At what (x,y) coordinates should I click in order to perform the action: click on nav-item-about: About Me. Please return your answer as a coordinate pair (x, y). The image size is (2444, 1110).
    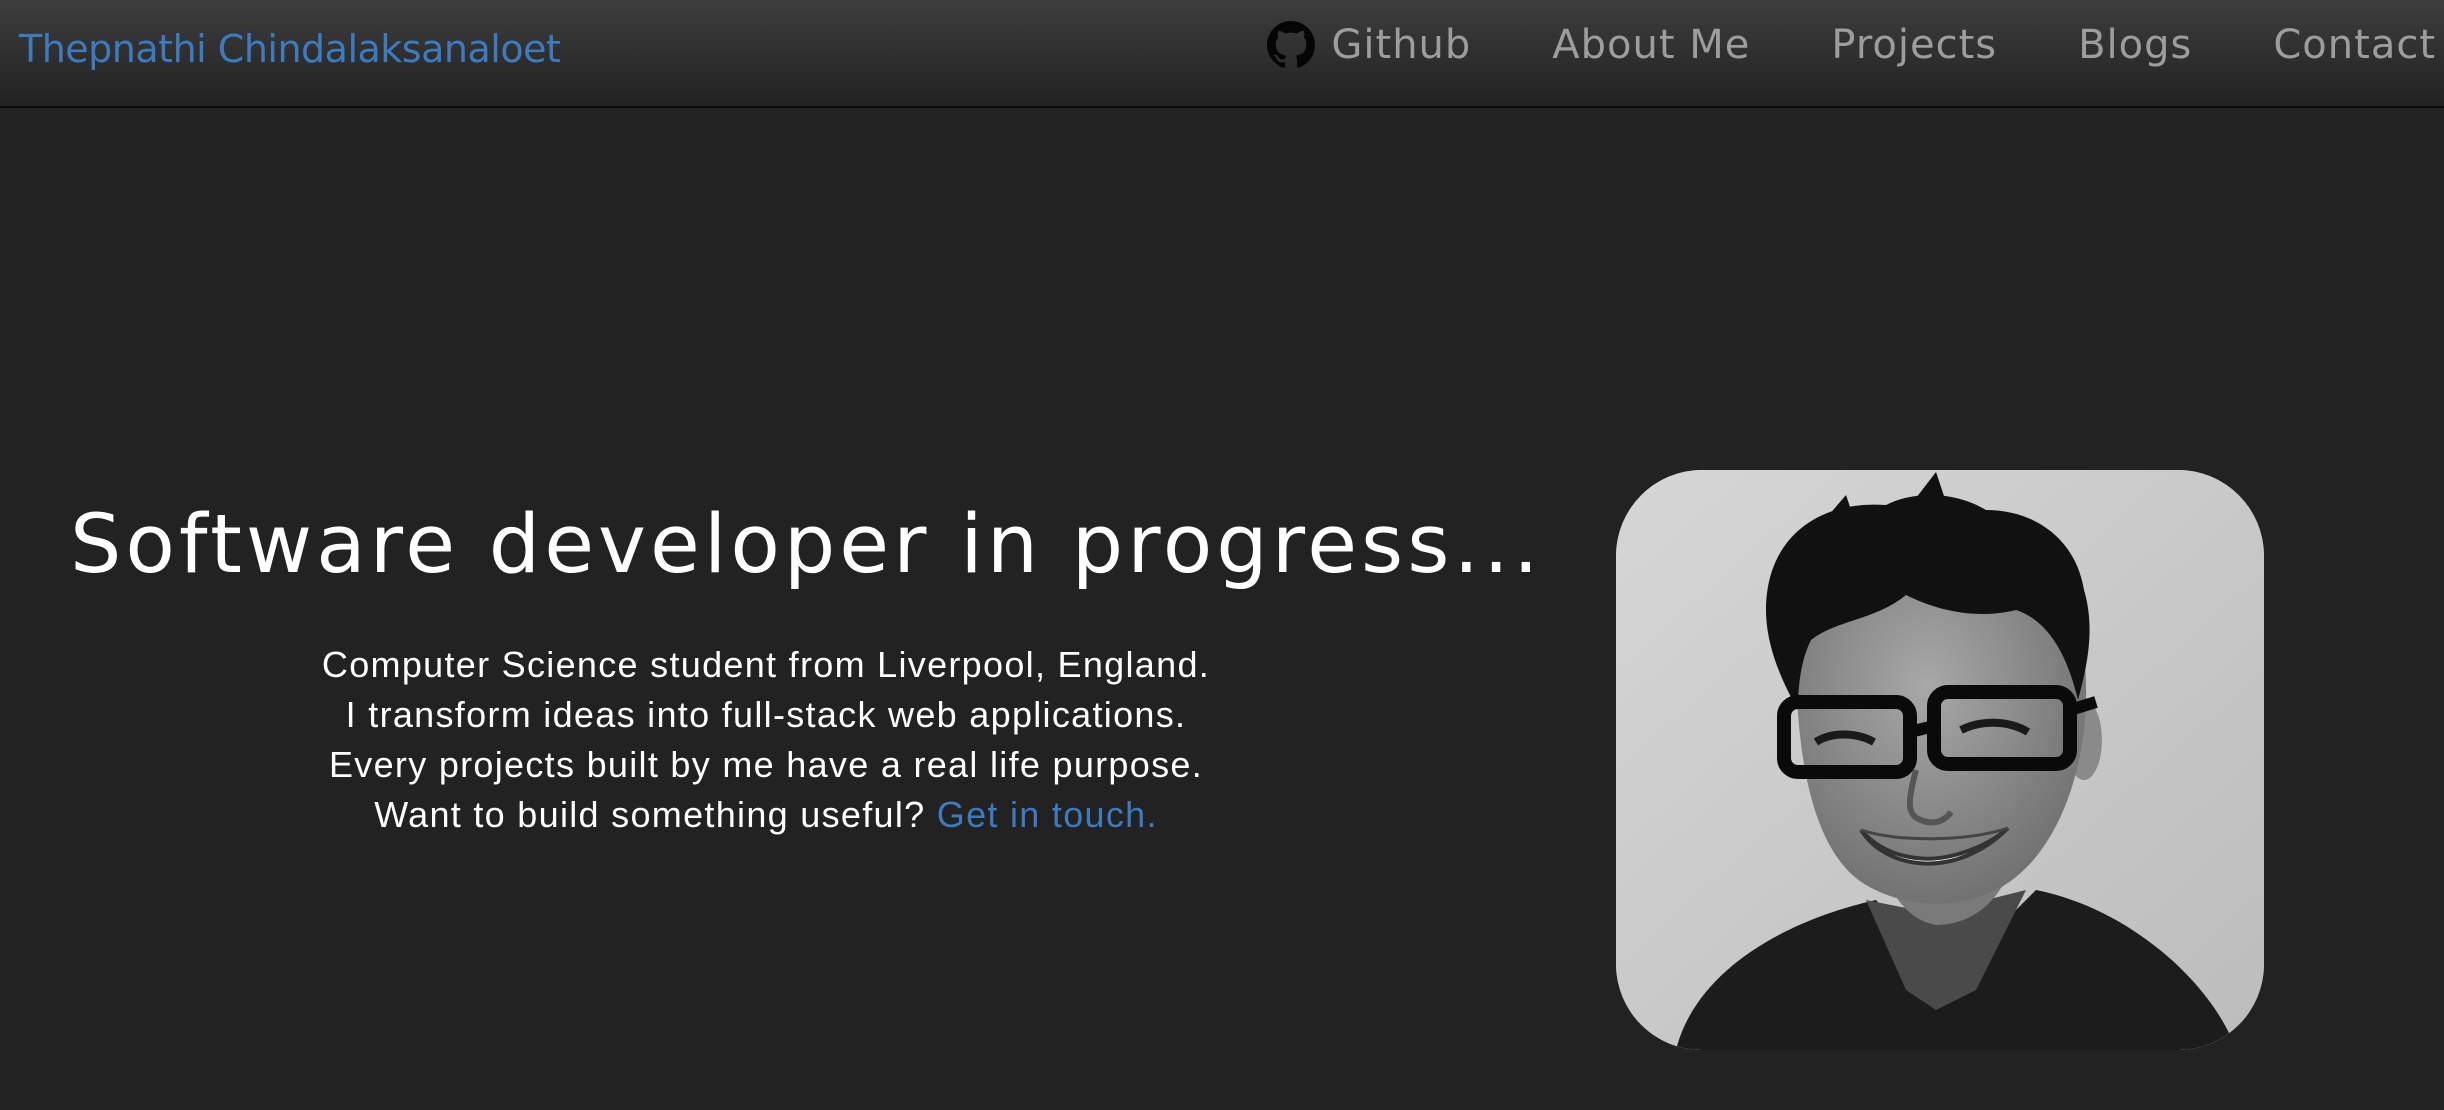
    Looking at the image, I should click on (1651, 49).